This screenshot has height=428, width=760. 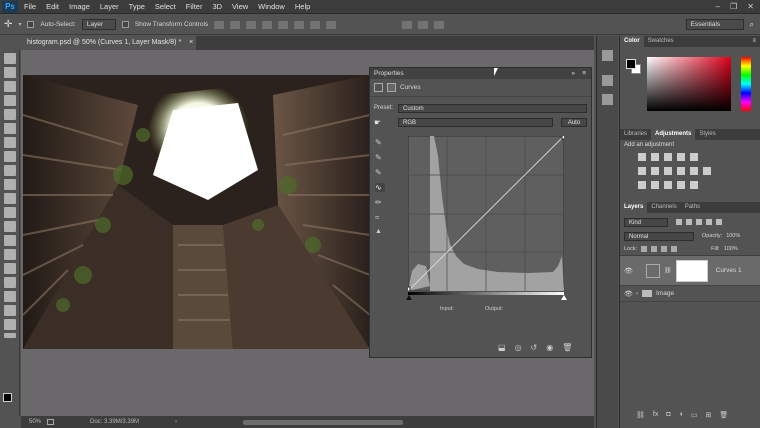 I want to click on gray-point-eyedropper-icon: ✎, so click(x=379, y=157).